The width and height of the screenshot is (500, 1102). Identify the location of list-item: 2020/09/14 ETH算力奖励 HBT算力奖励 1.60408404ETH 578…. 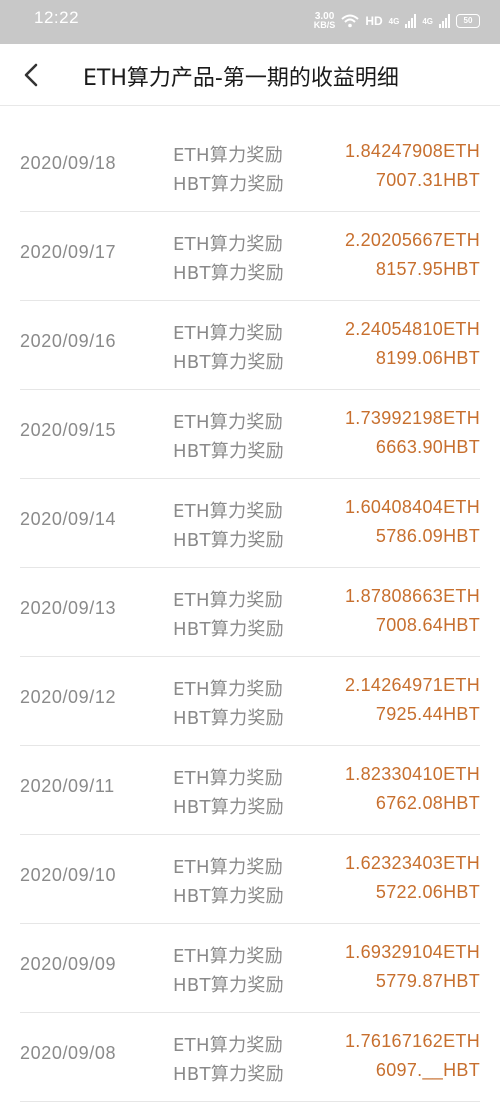
(250, 523).